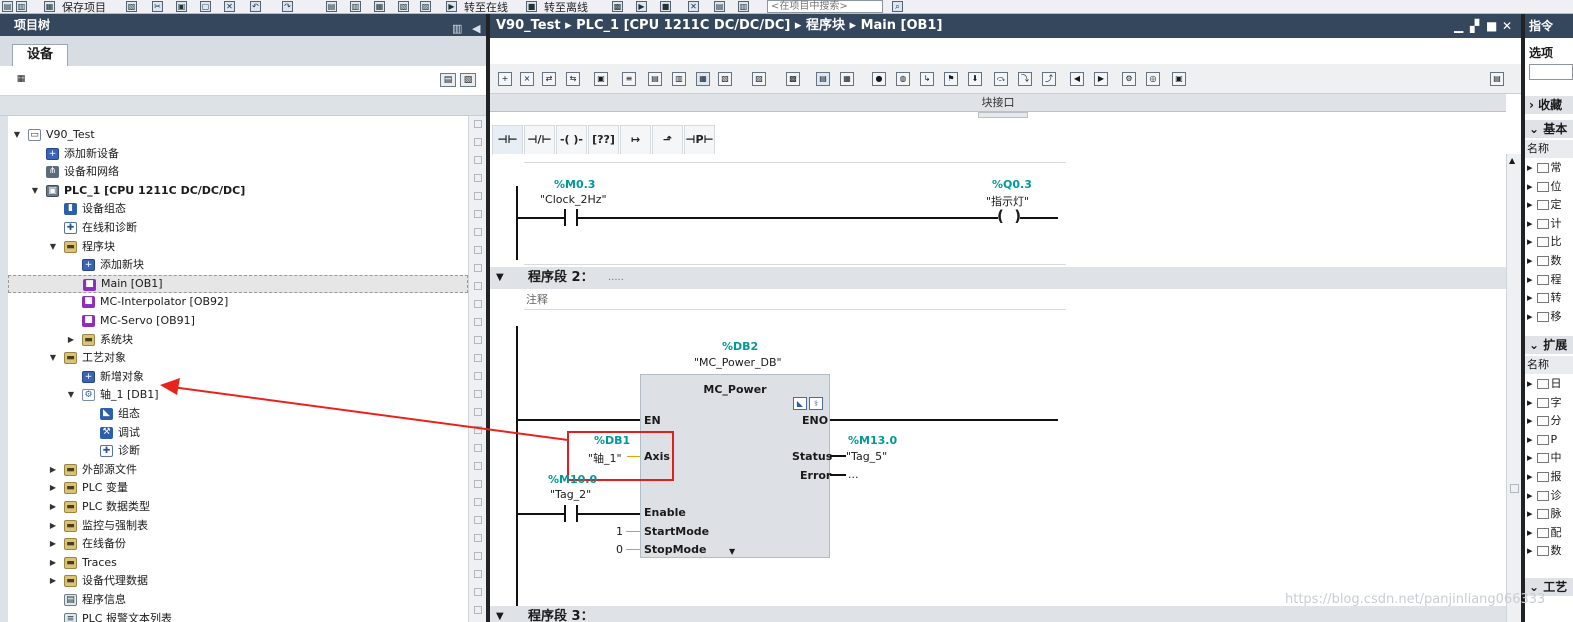 The width and height of the screenshot is (1573, 622). Describe the element at coordinates (370, 413) in the screenshot. I see `arrow-line` at that location.